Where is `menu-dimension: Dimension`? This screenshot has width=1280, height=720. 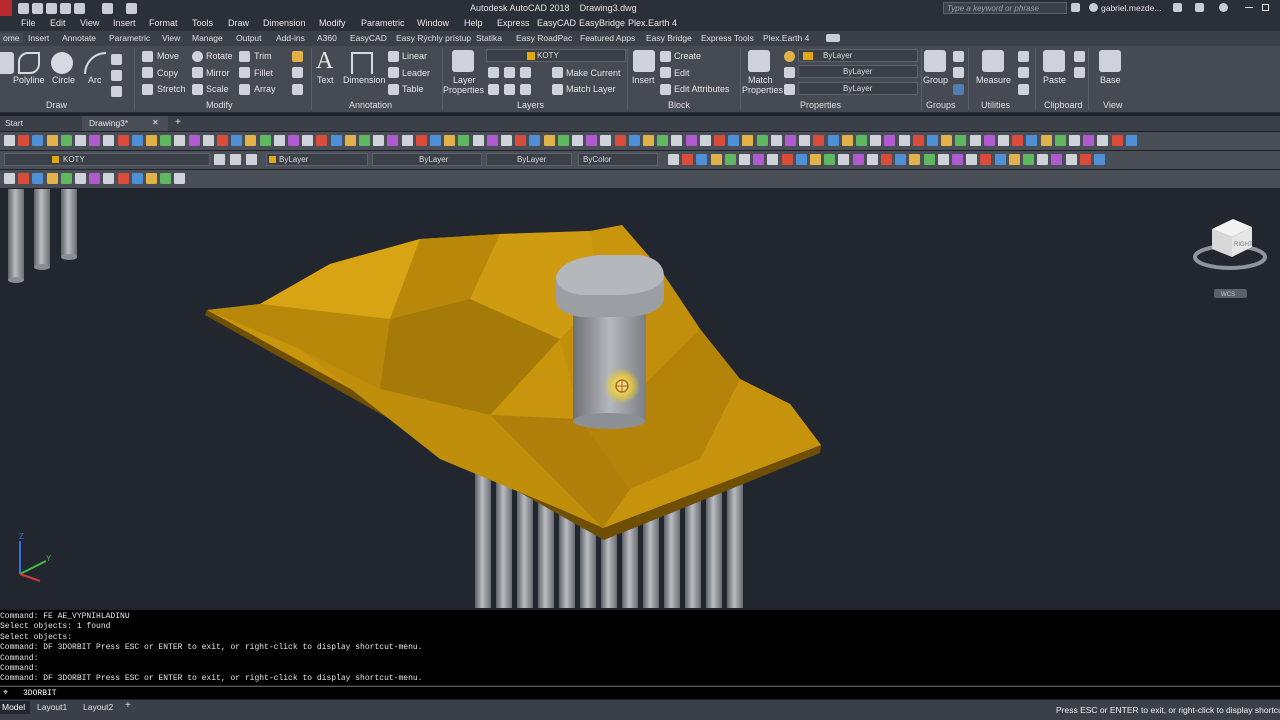
menu-dimension: Dimension is located at coordinates (284, 23).